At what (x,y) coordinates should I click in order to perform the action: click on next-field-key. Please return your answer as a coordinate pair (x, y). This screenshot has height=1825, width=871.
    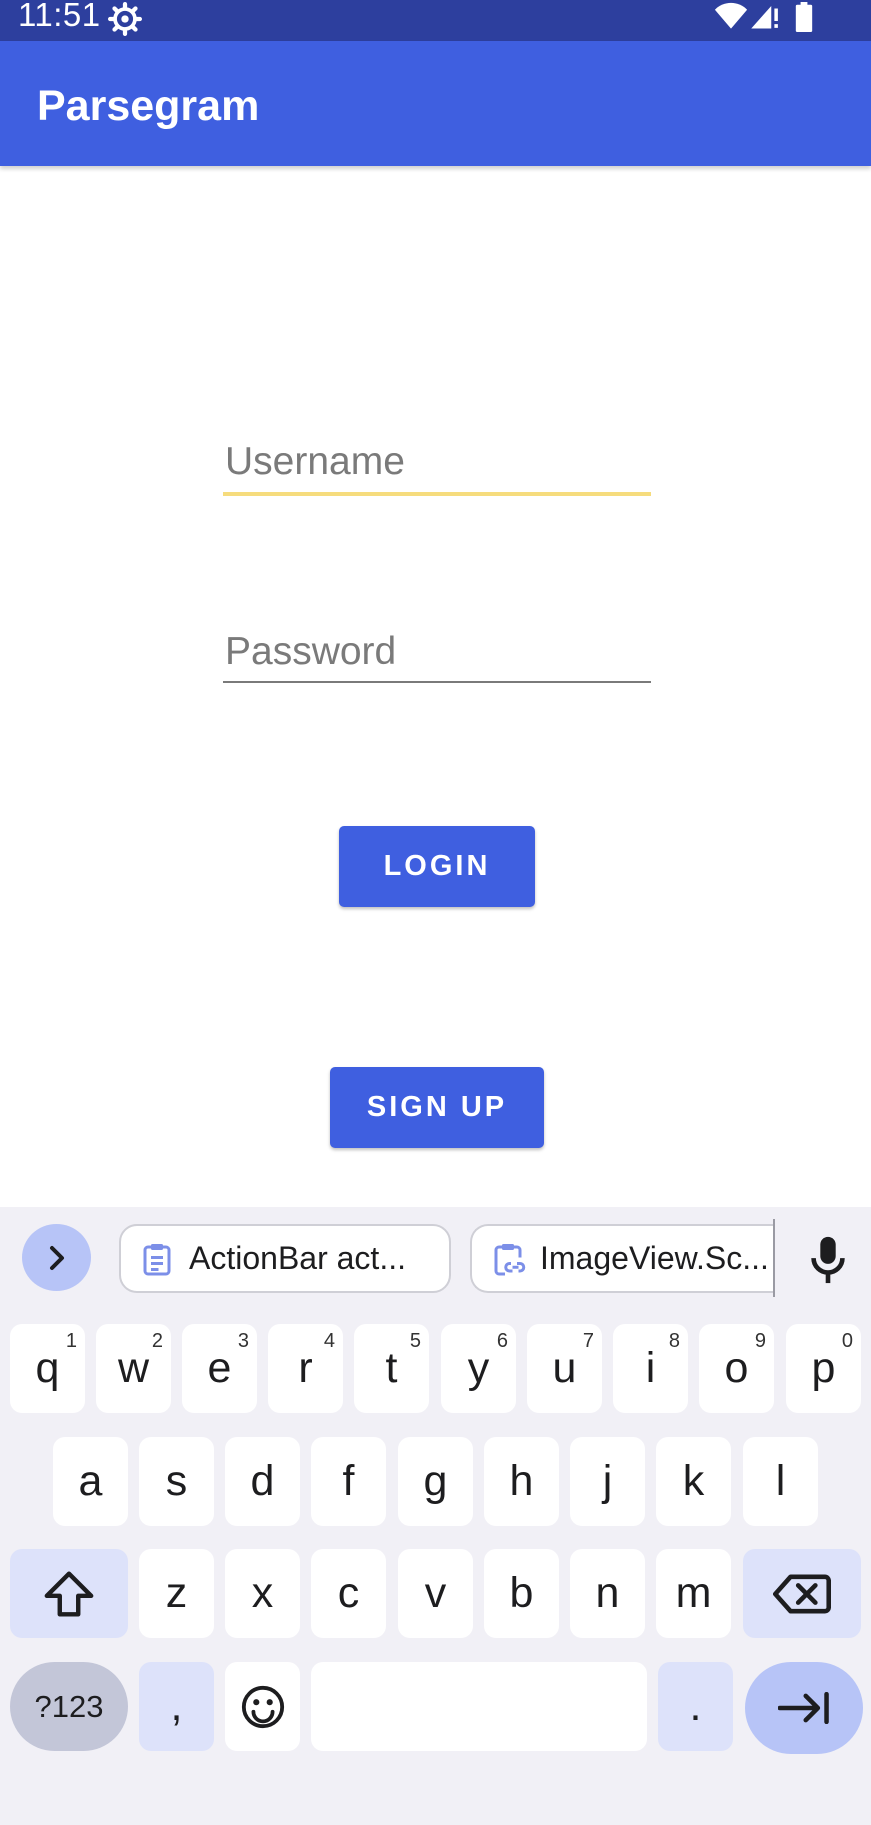
    Looking at the image, I should click on (804, 1708).